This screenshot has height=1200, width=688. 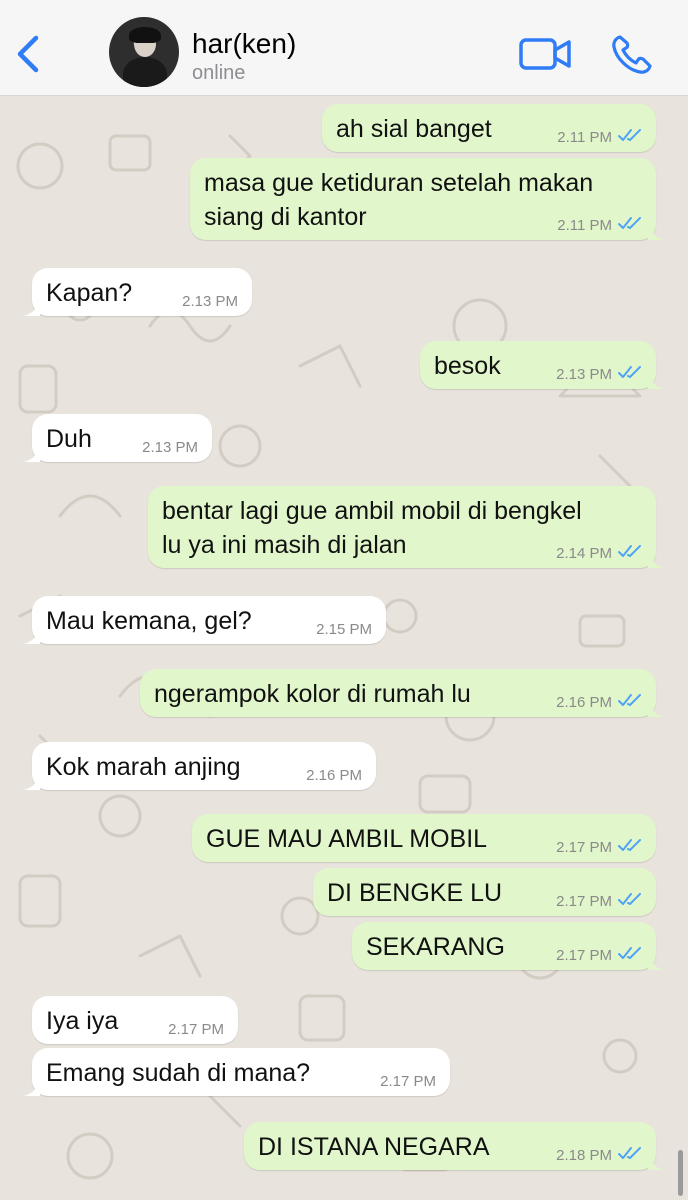 I want to click on contact-name: har(ken), so click(x=244, y=44).